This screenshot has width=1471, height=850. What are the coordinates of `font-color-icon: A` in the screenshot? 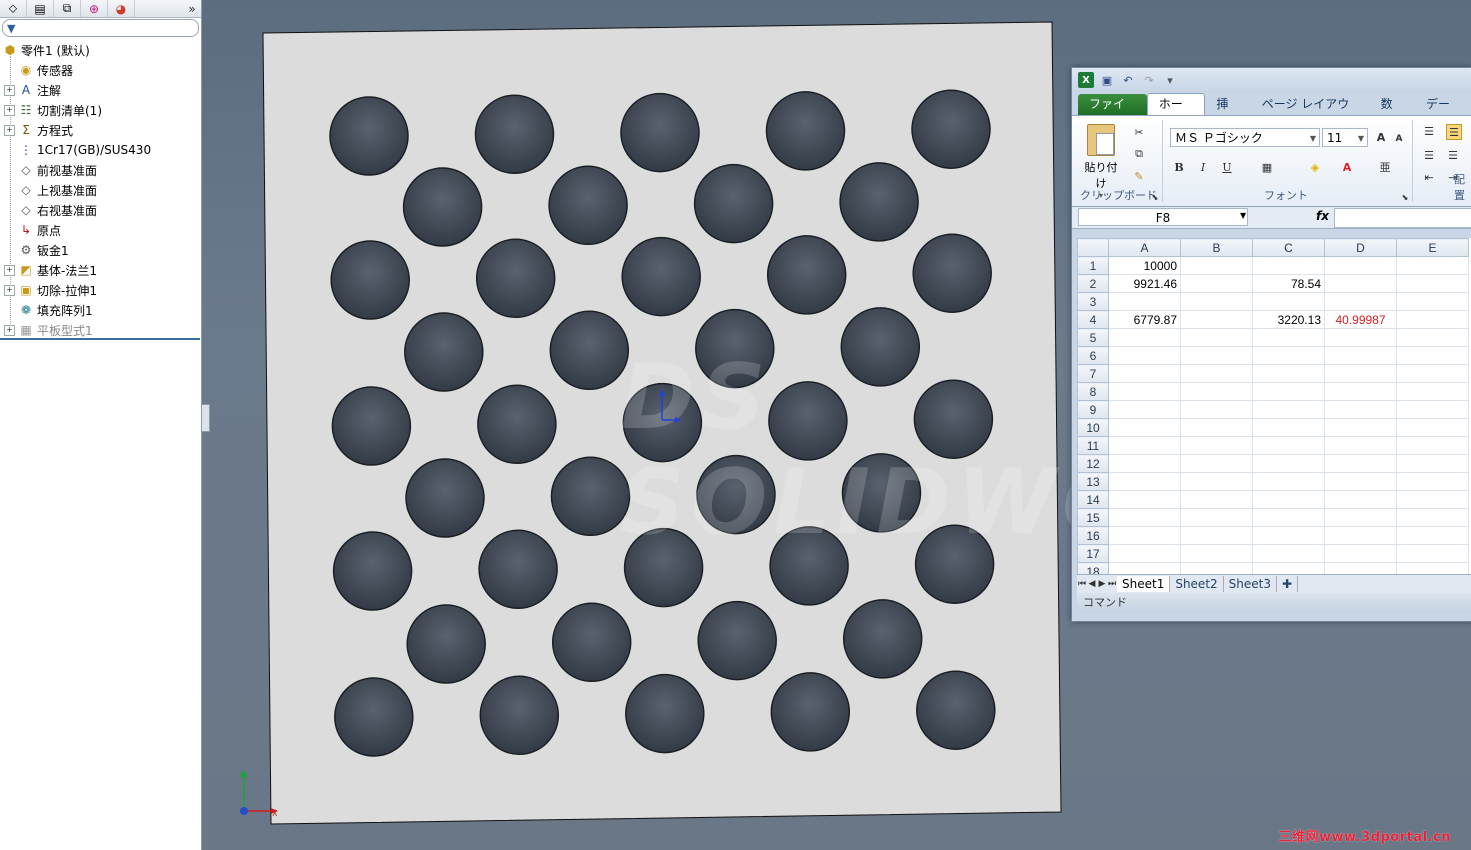 It's located at (1347, 167).